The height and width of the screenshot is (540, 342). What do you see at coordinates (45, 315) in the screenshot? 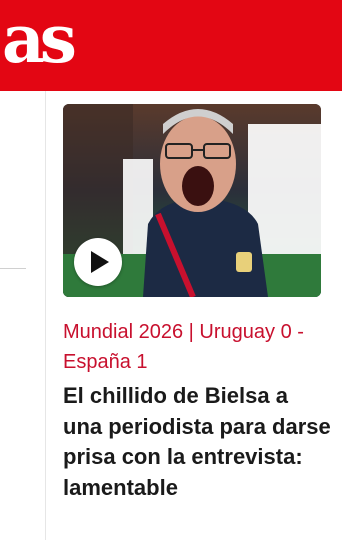
I see `column-divider` at bounding box center [45, 315].